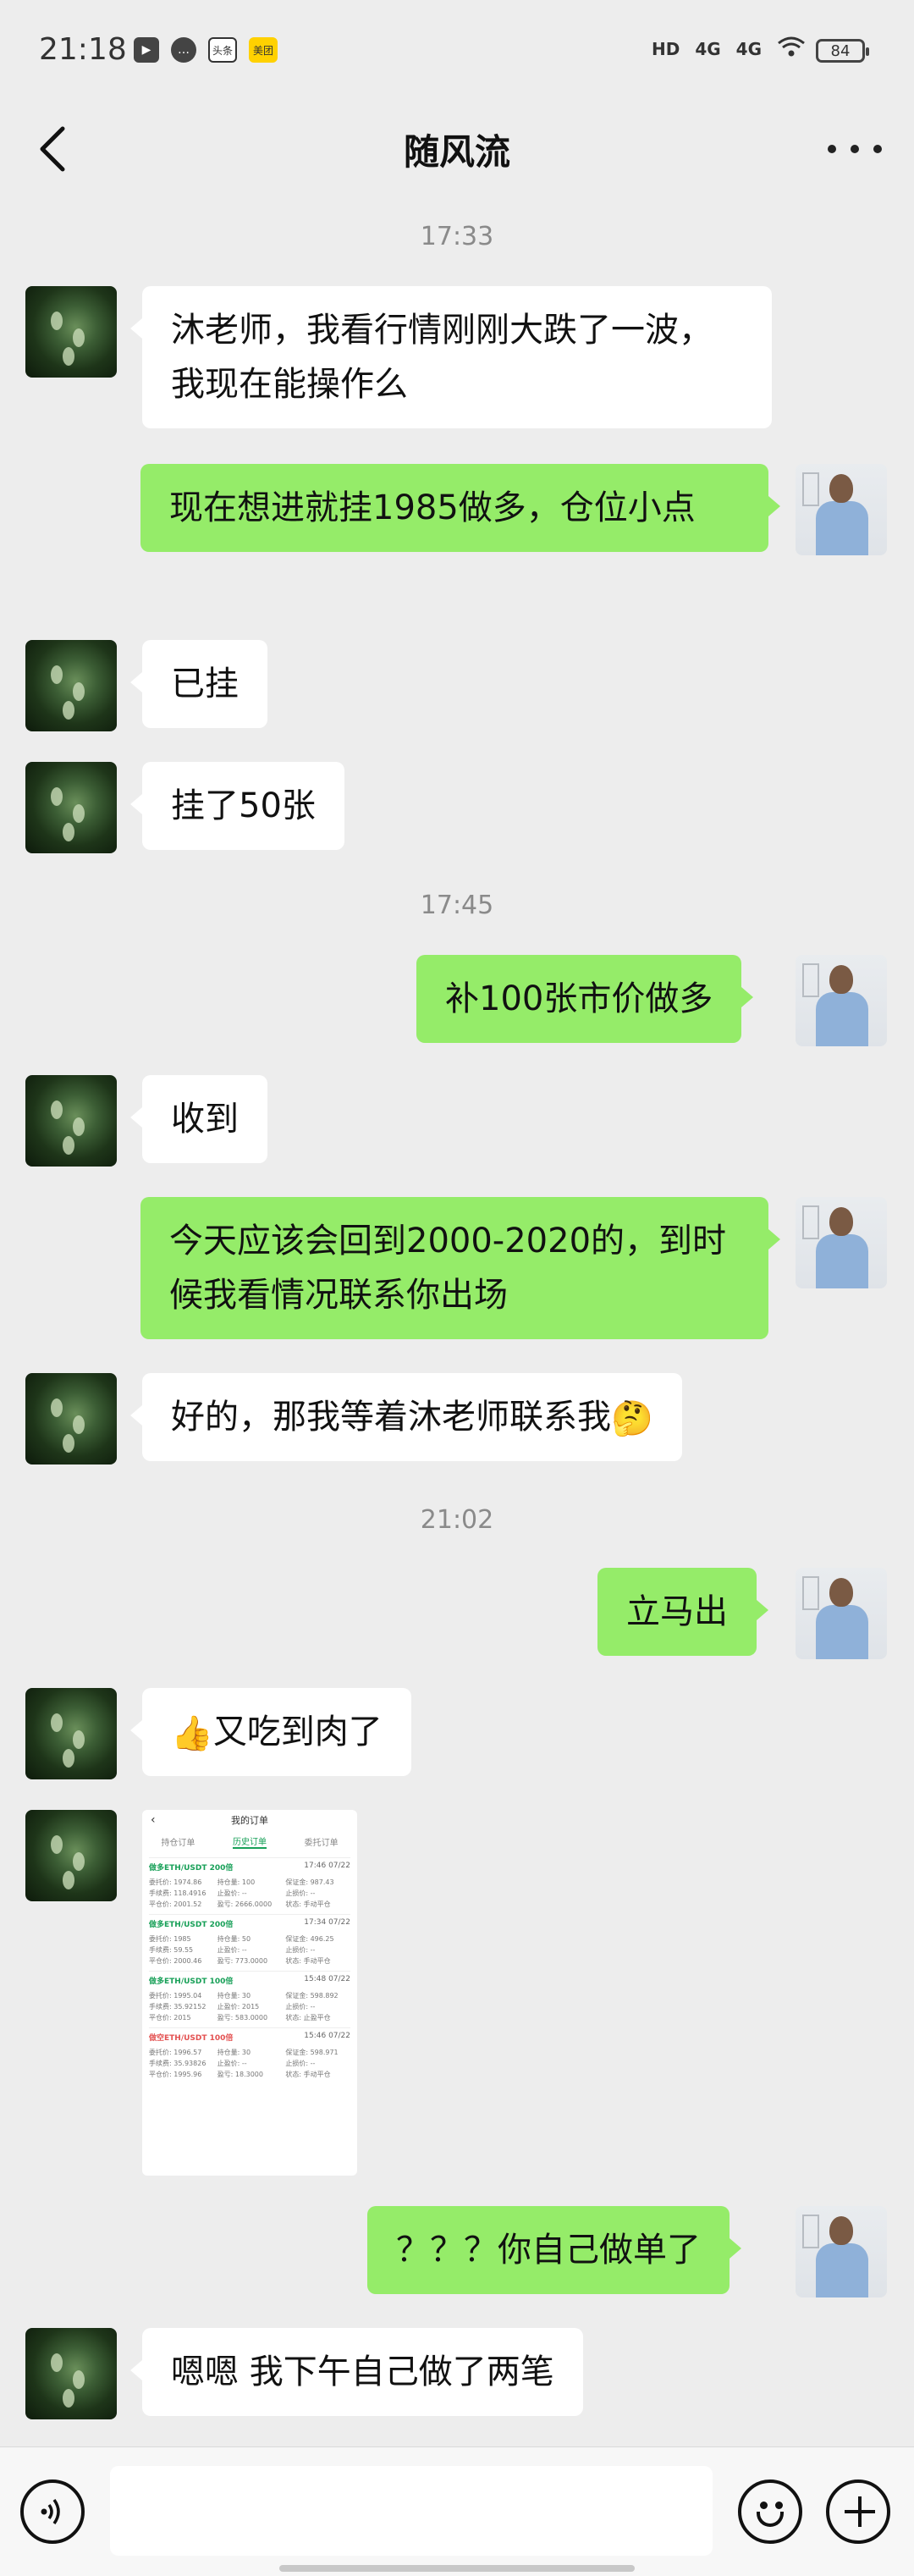 This screenshot has height=2576, width=914. What do you see at coordinates (457, 51) in the screenshot?
I see `status-bar: 21:18 ▶ … 头条 美团 HD 4G 4G 84` at bounding box center [457, 51].